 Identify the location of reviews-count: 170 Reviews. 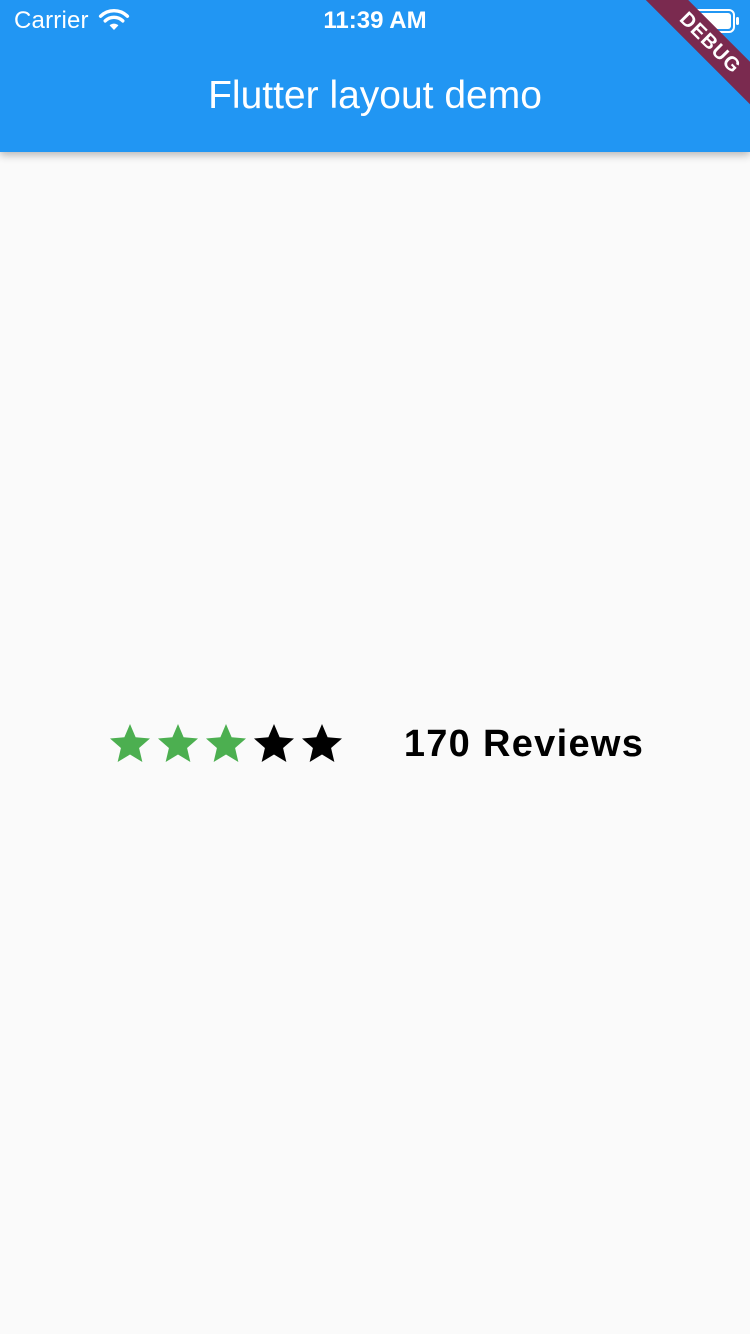
(524, 744).